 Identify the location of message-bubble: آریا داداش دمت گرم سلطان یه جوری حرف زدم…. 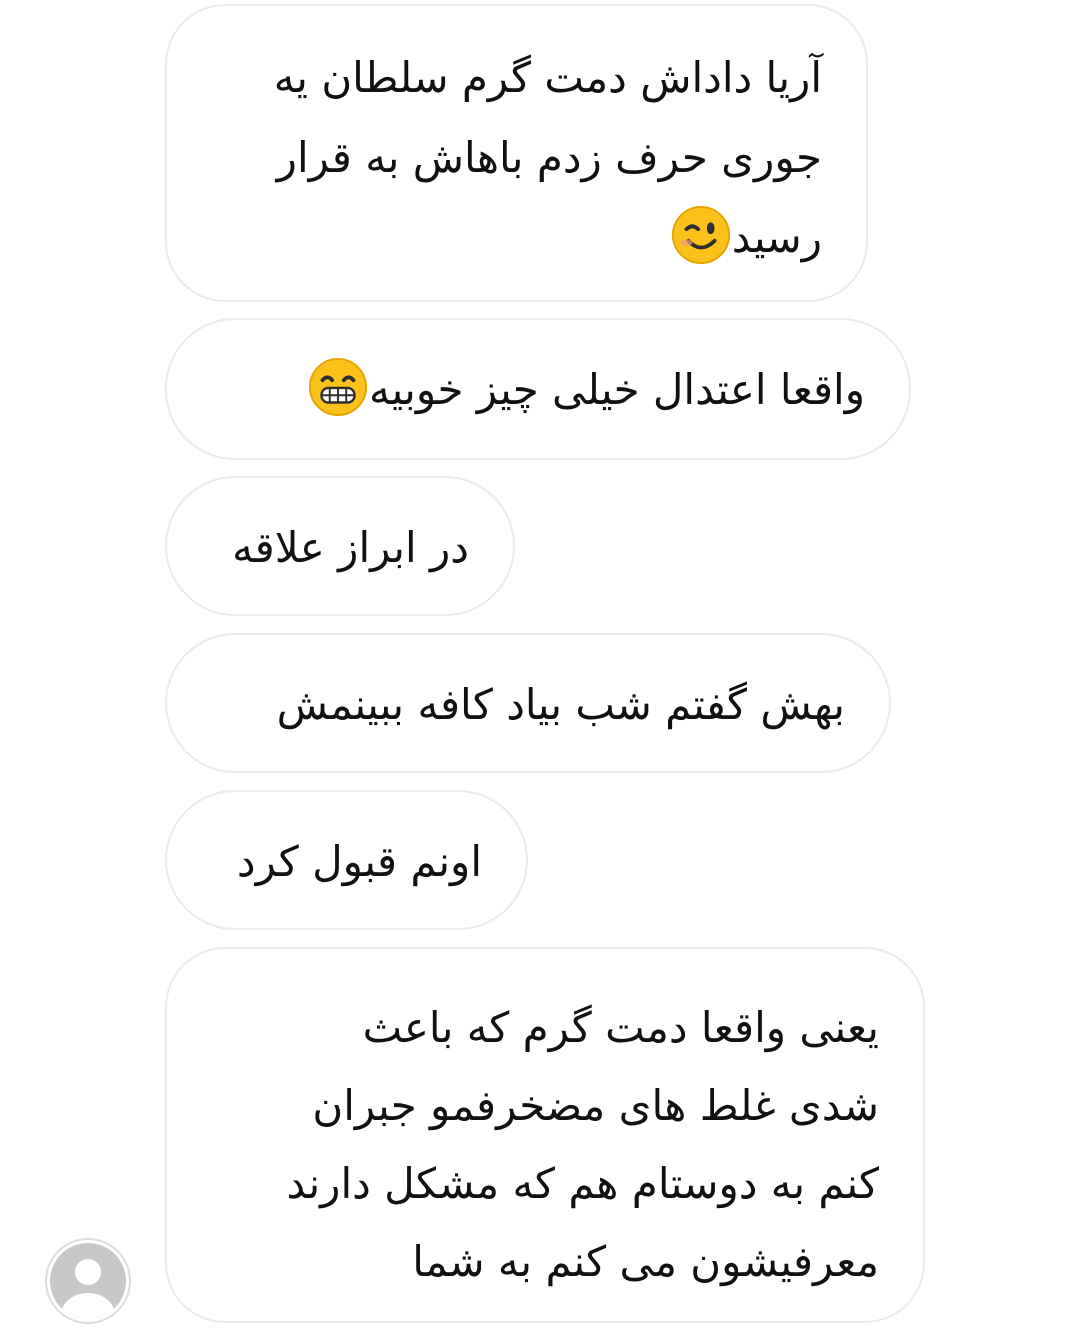
(516, 153).